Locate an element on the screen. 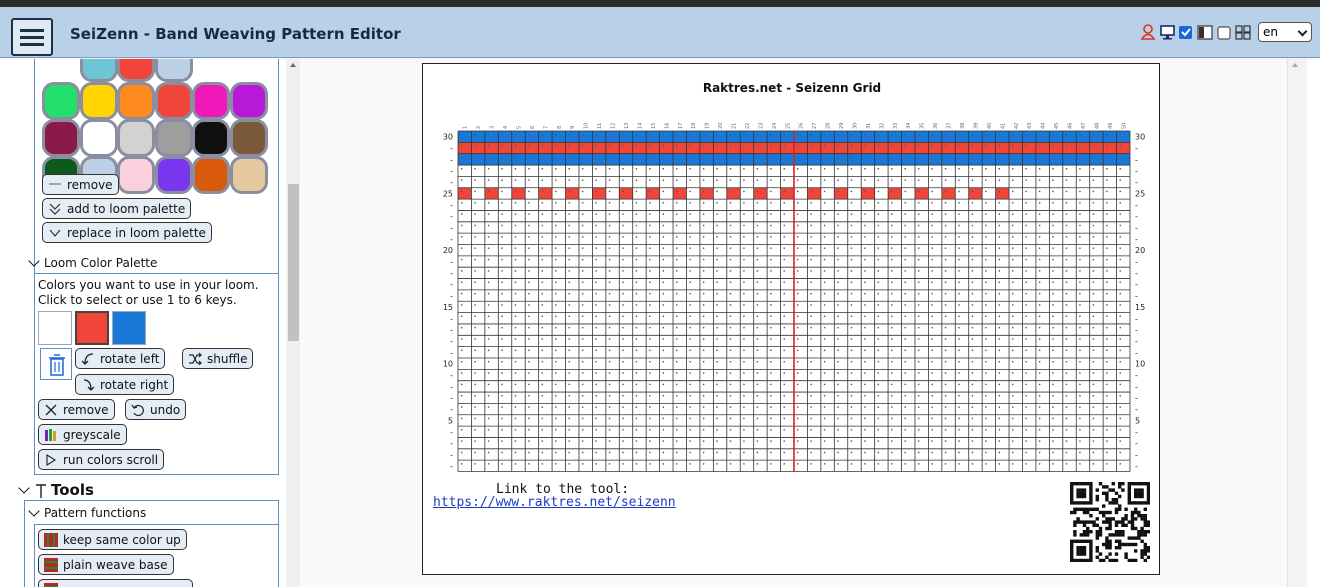 This screenshot has height=587, width=1320. loom-palette-section-header: Loom Color Palette is located at coordinates (92, 262).